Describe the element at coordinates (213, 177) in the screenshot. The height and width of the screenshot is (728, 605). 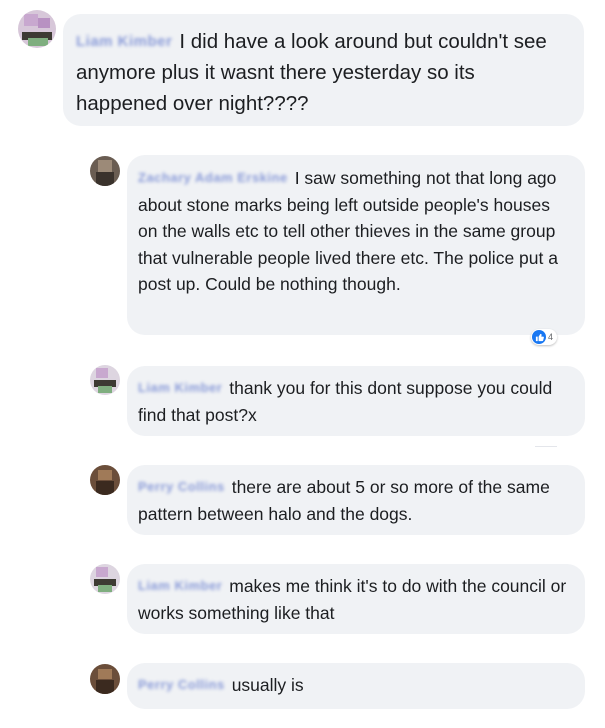
I see `commenter-name: Zachary Adam Erskine` at that location.